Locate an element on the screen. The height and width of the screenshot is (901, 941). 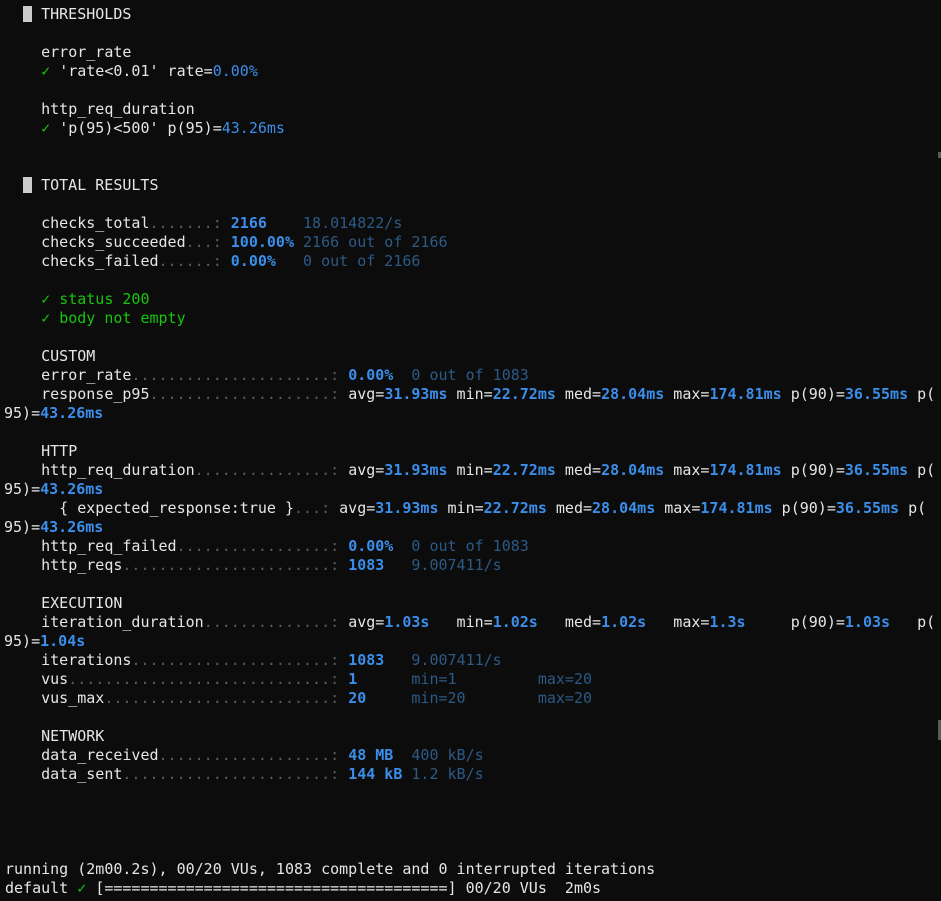
expected-response-wrap: 95)=43.26ms is located at coordinates (54, 527).